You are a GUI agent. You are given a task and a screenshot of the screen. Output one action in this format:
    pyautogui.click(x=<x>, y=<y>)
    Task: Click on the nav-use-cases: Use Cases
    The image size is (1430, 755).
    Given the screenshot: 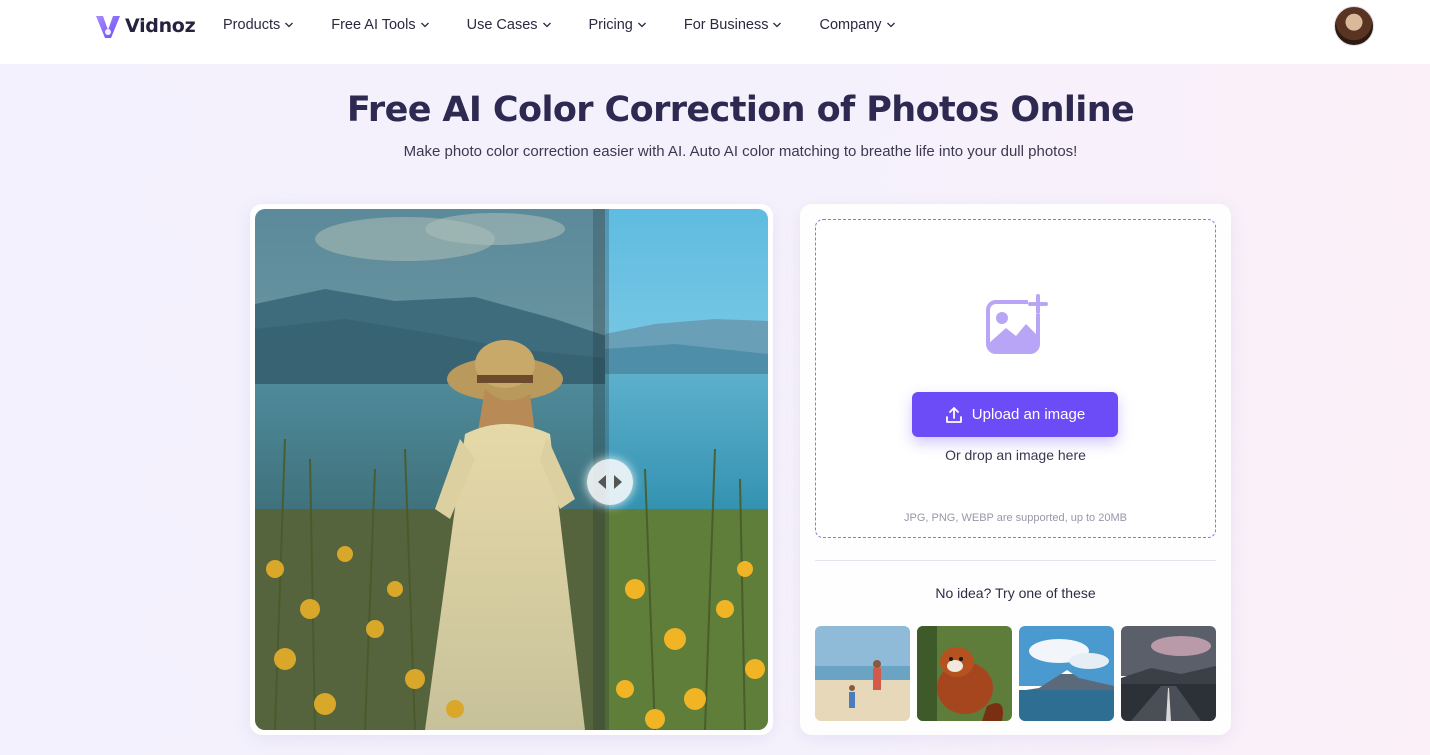 What is the action you would take?
    pyautogui.click(x=509, y=25)
    